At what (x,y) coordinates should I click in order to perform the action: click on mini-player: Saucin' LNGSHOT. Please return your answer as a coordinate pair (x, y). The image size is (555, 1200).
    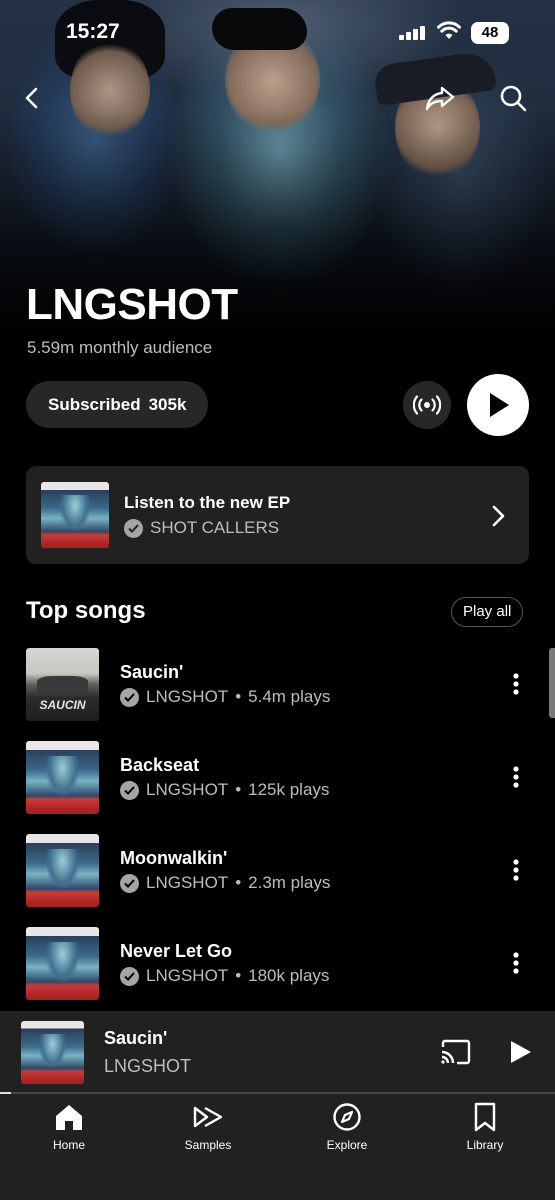
    Looking at the image, I should click on (277, 1052).